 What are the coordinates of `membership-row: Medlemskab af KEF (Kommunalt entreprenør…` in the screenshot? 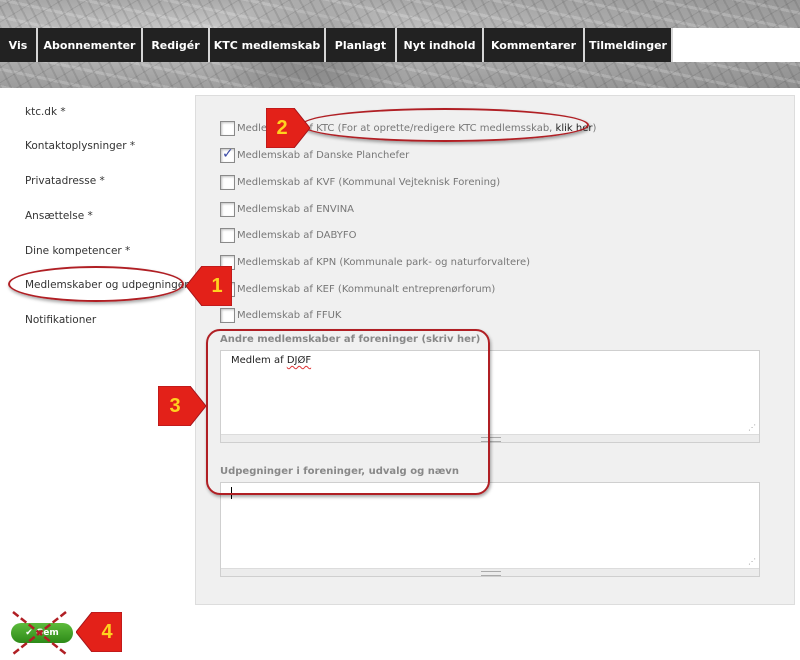 It's located at (357, 289).